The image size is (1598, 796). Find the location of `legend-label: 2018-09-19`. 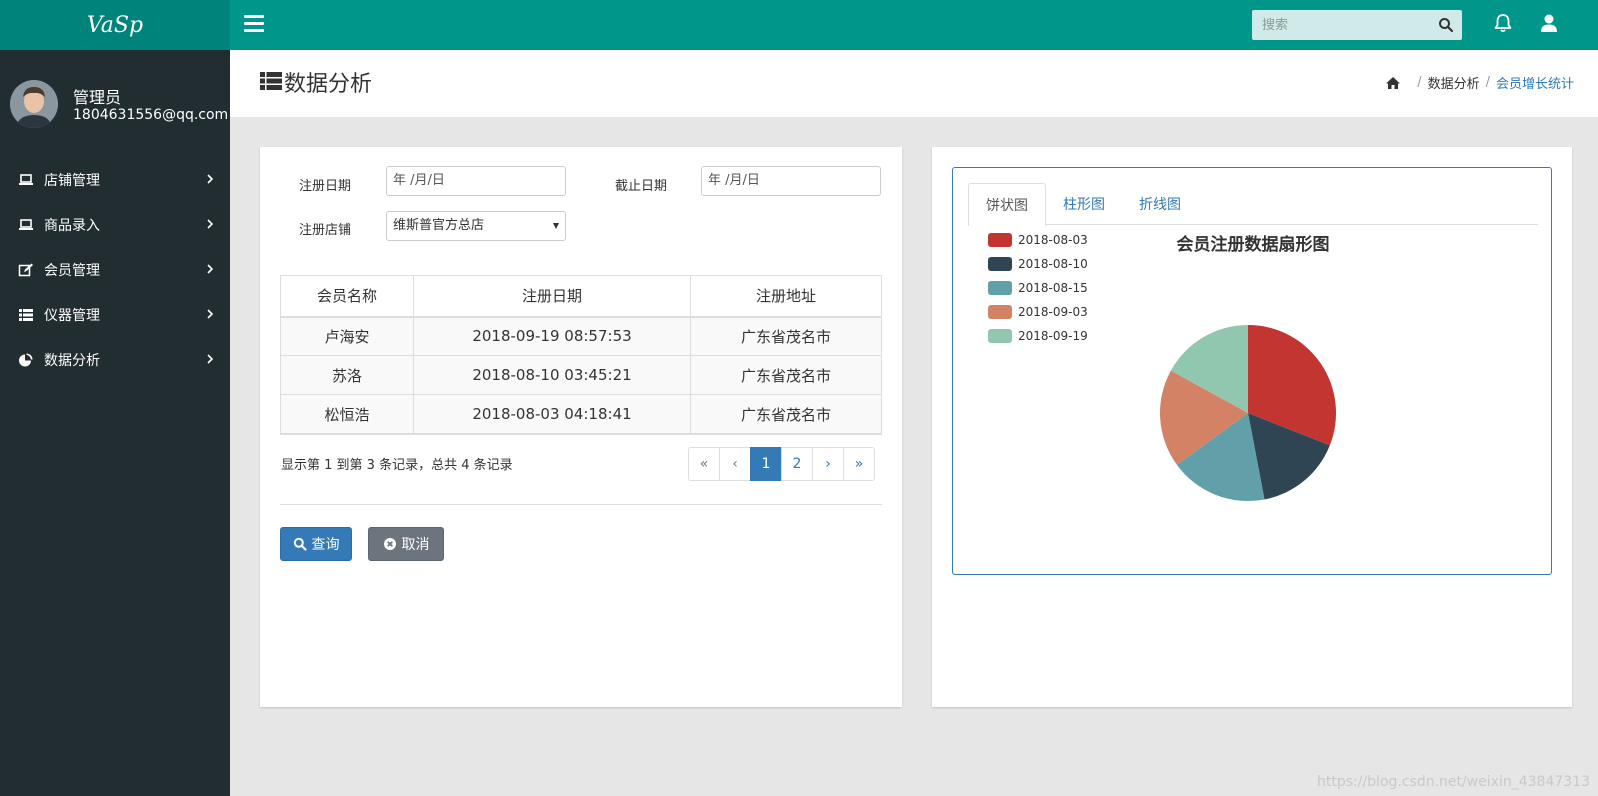

legend-label: 2018-09-19 is located at coordinates (1053, 336).